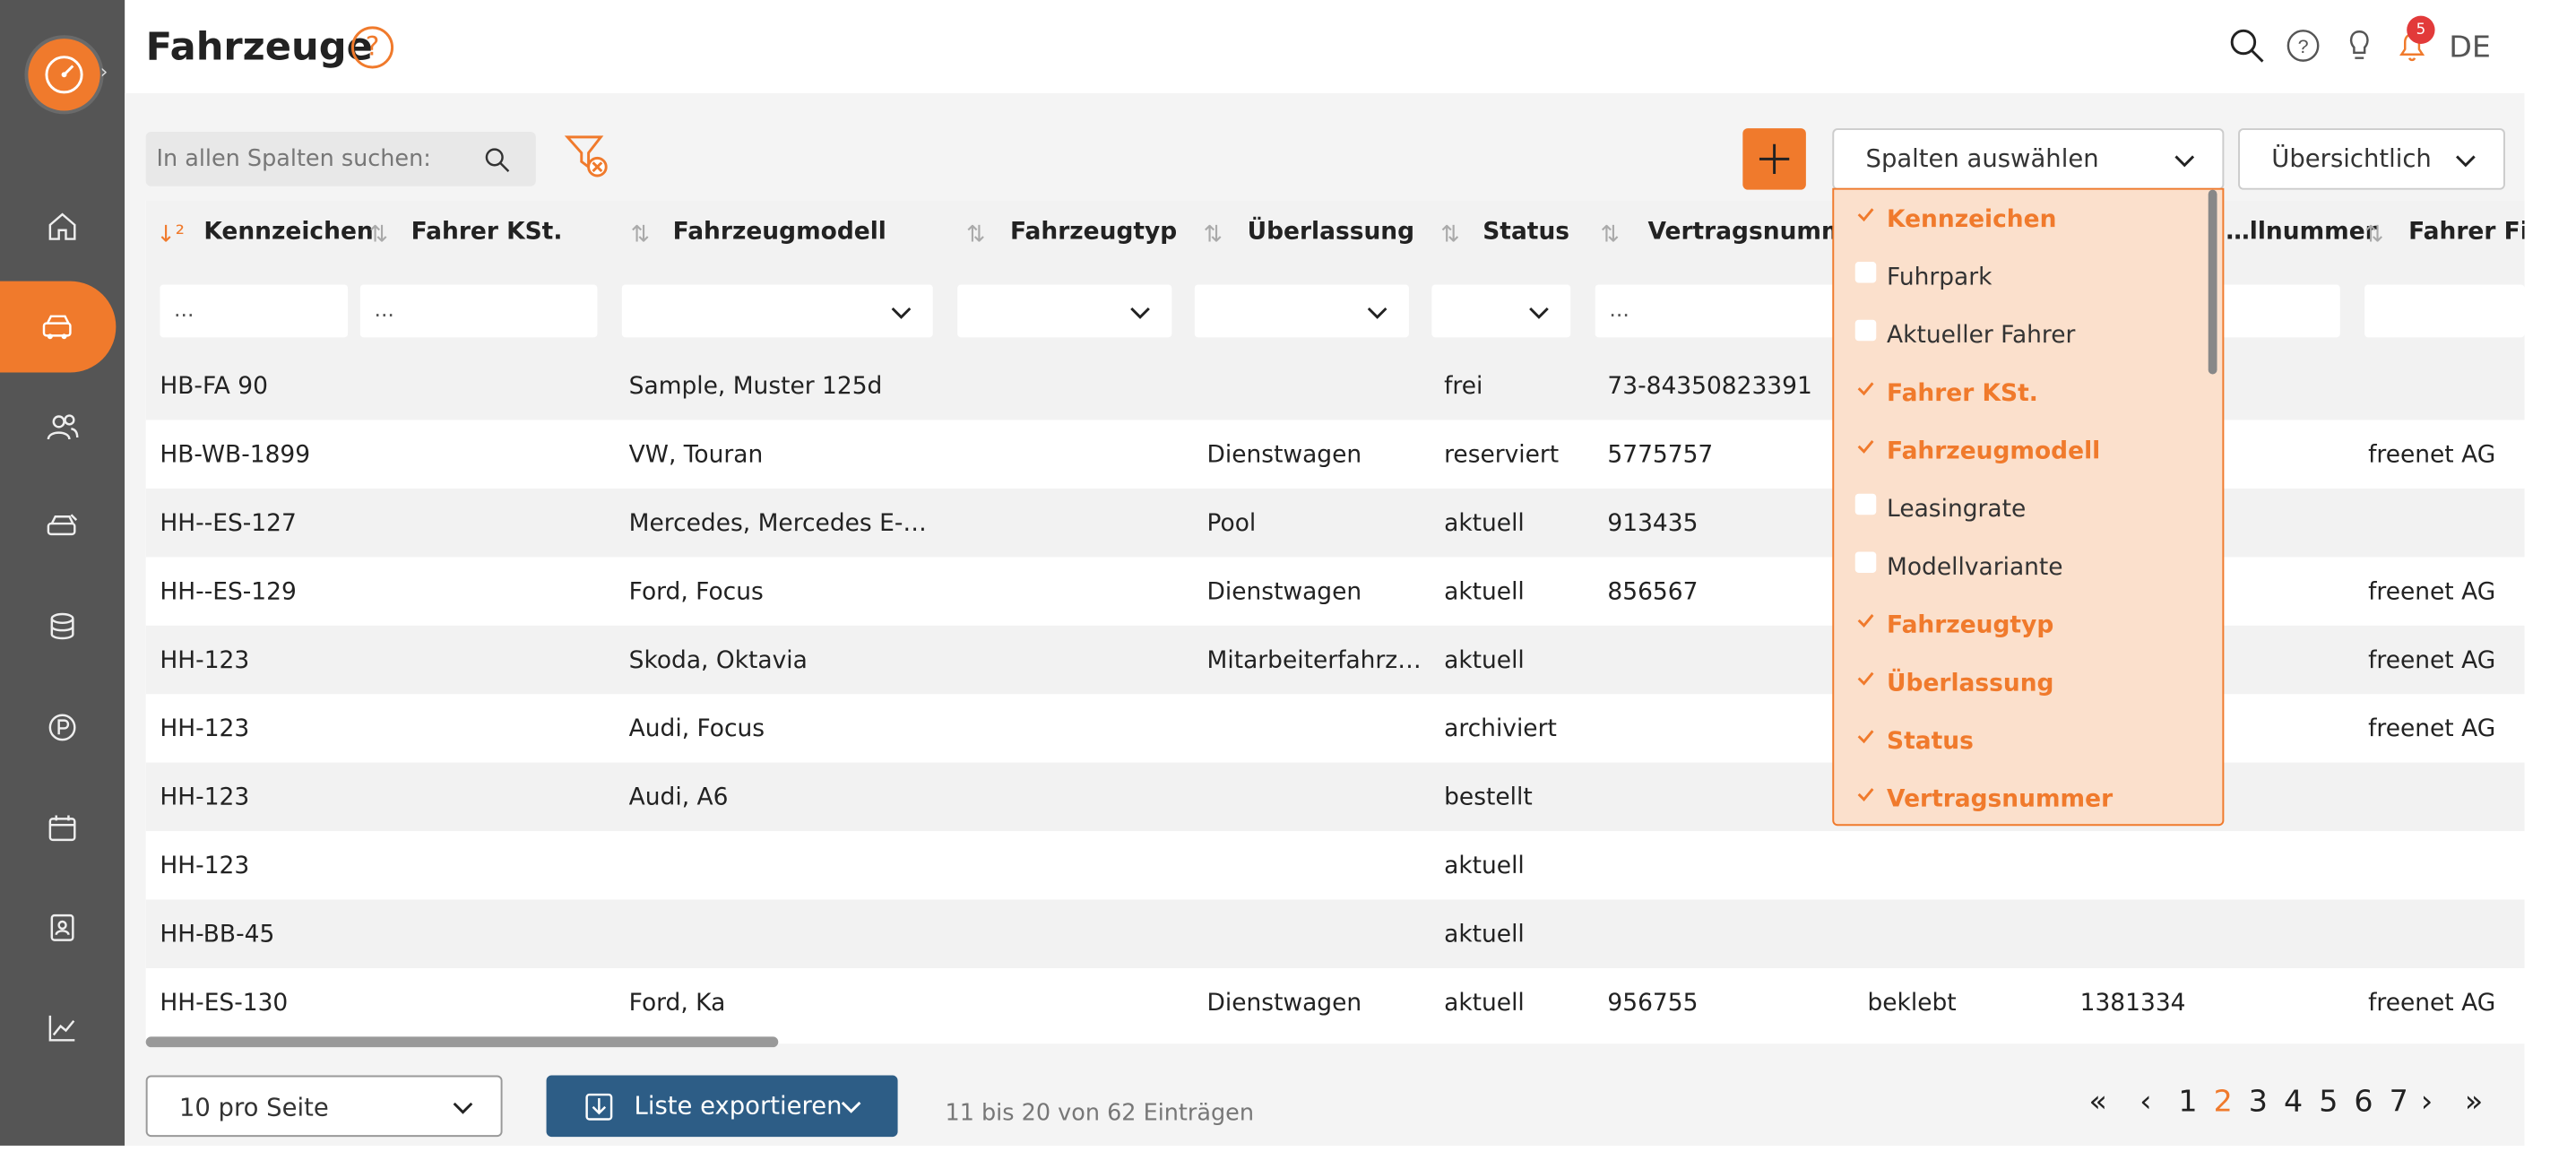  I want to click on cell-status: reserviert, so click(1502, 454).